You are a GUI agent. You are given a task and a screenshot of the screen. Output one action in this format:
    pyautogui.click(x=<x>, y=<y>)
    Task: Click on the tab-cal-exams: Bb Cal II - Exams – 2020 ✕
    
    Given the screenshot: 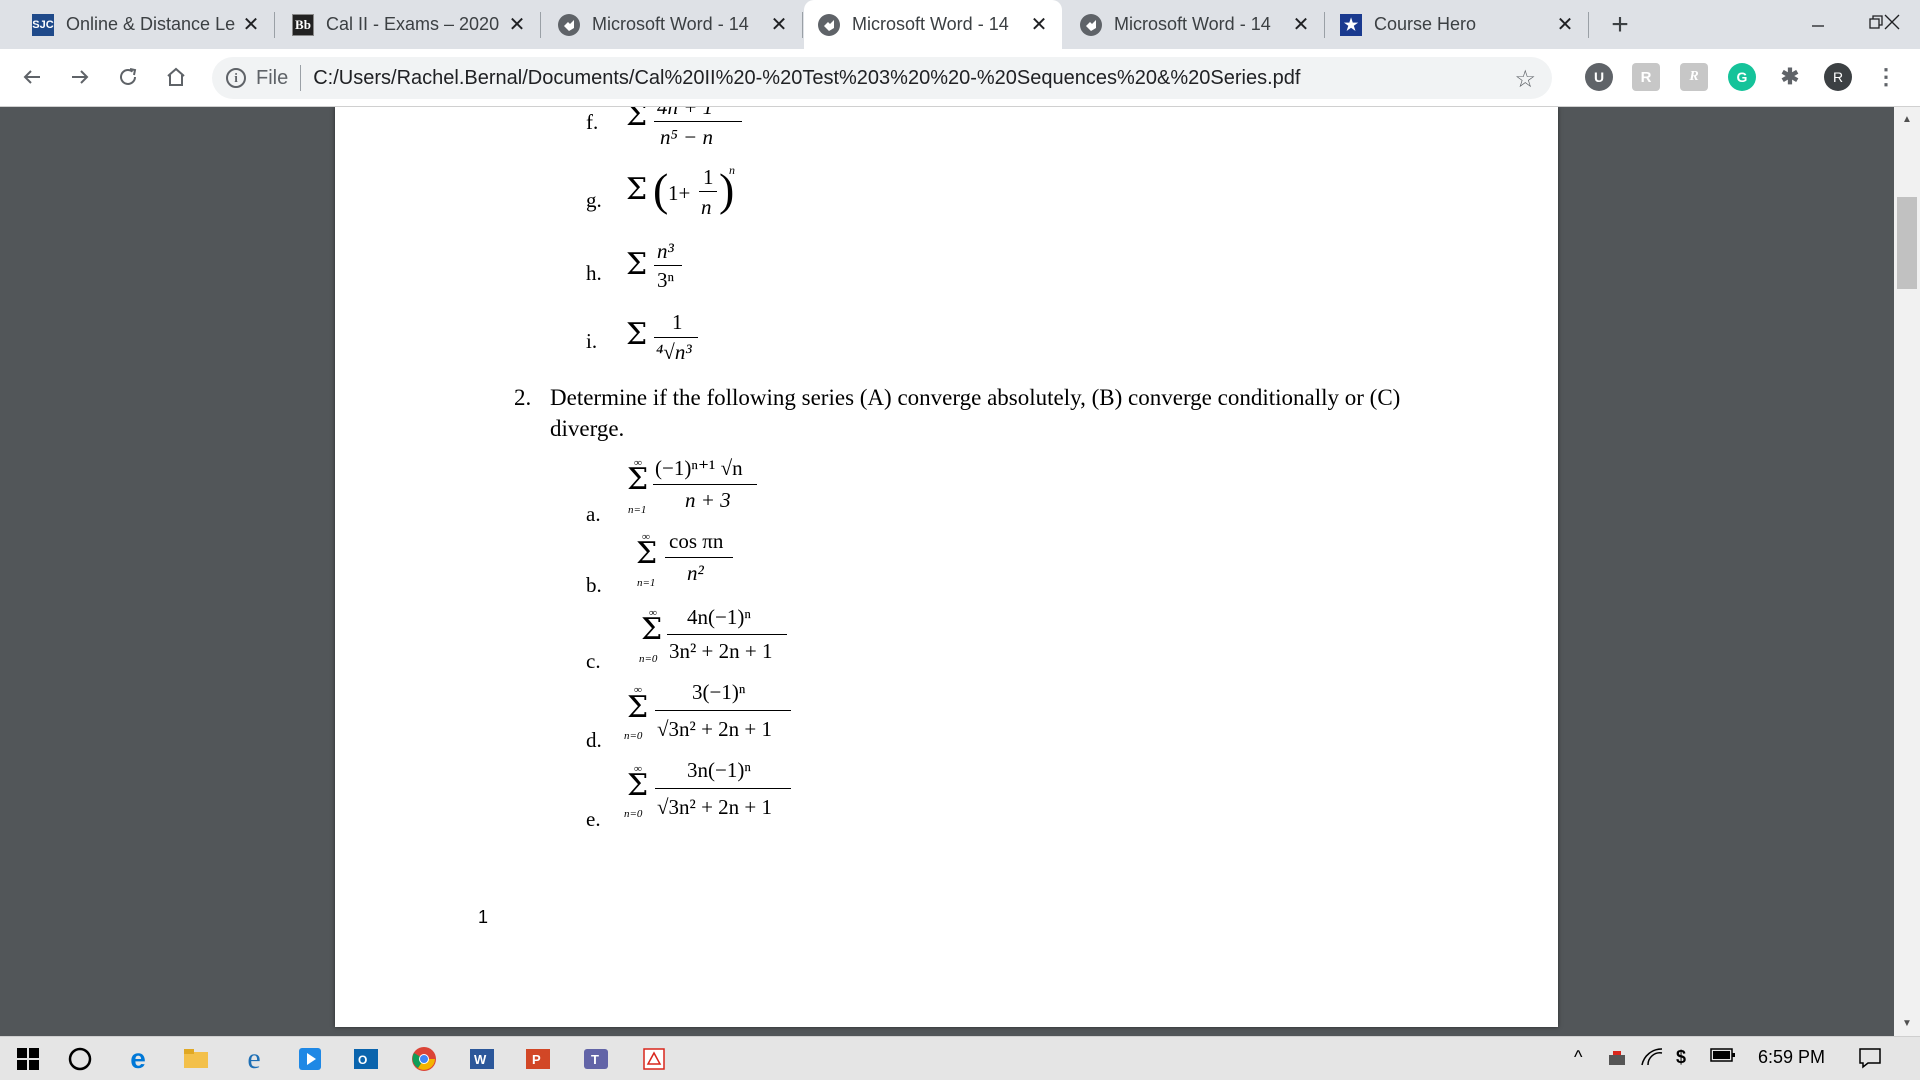 What is the action you would take?
    pyautogui.click(x=409, y=24)
    